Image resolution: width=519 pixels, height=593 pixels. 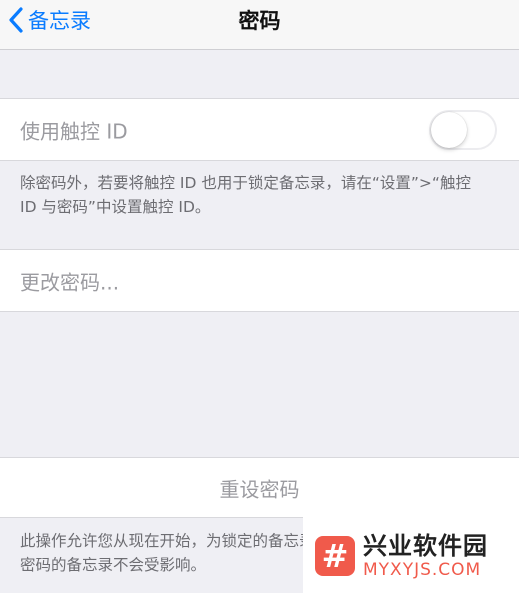 I want to click on reset-password-row: 重设密码, so click(x=259, y=487).